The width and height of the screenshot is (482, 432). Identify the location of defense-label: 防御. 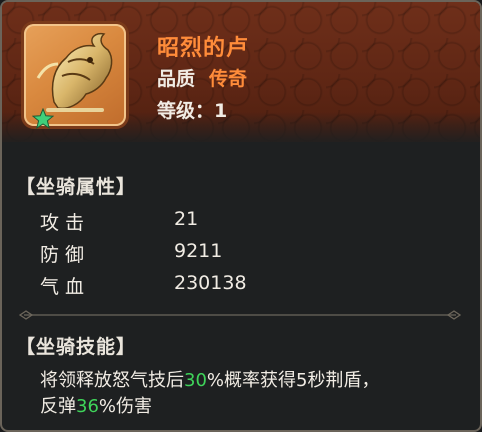
(65, 255).